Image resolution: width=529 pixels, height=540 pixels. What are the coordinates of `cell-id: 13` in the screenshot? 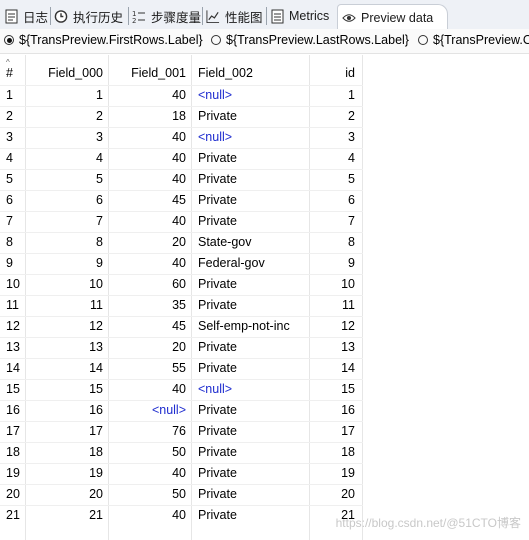 It's located at (348, 347).